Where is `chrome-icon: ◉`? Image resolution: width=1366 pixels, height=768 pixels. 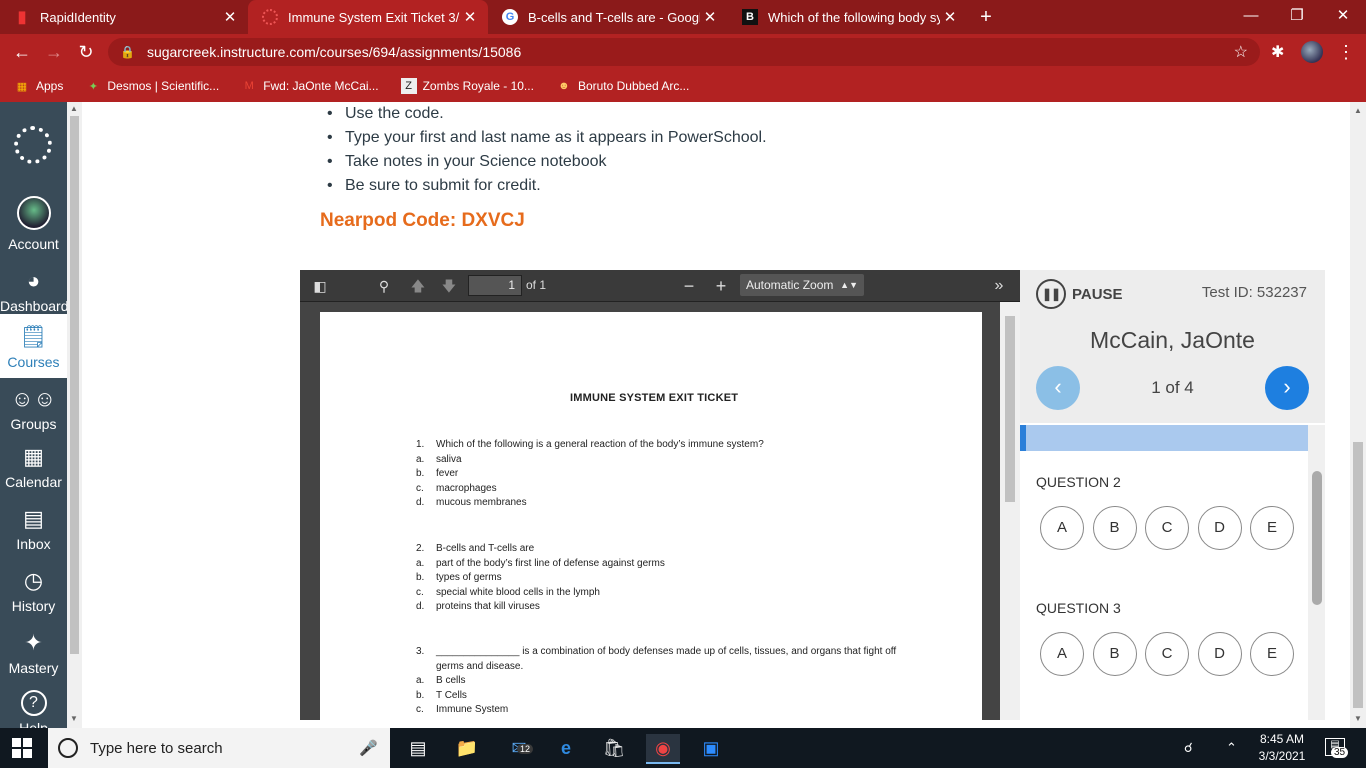 chrome-icon: ◉ is located at coordinates (663, 749).